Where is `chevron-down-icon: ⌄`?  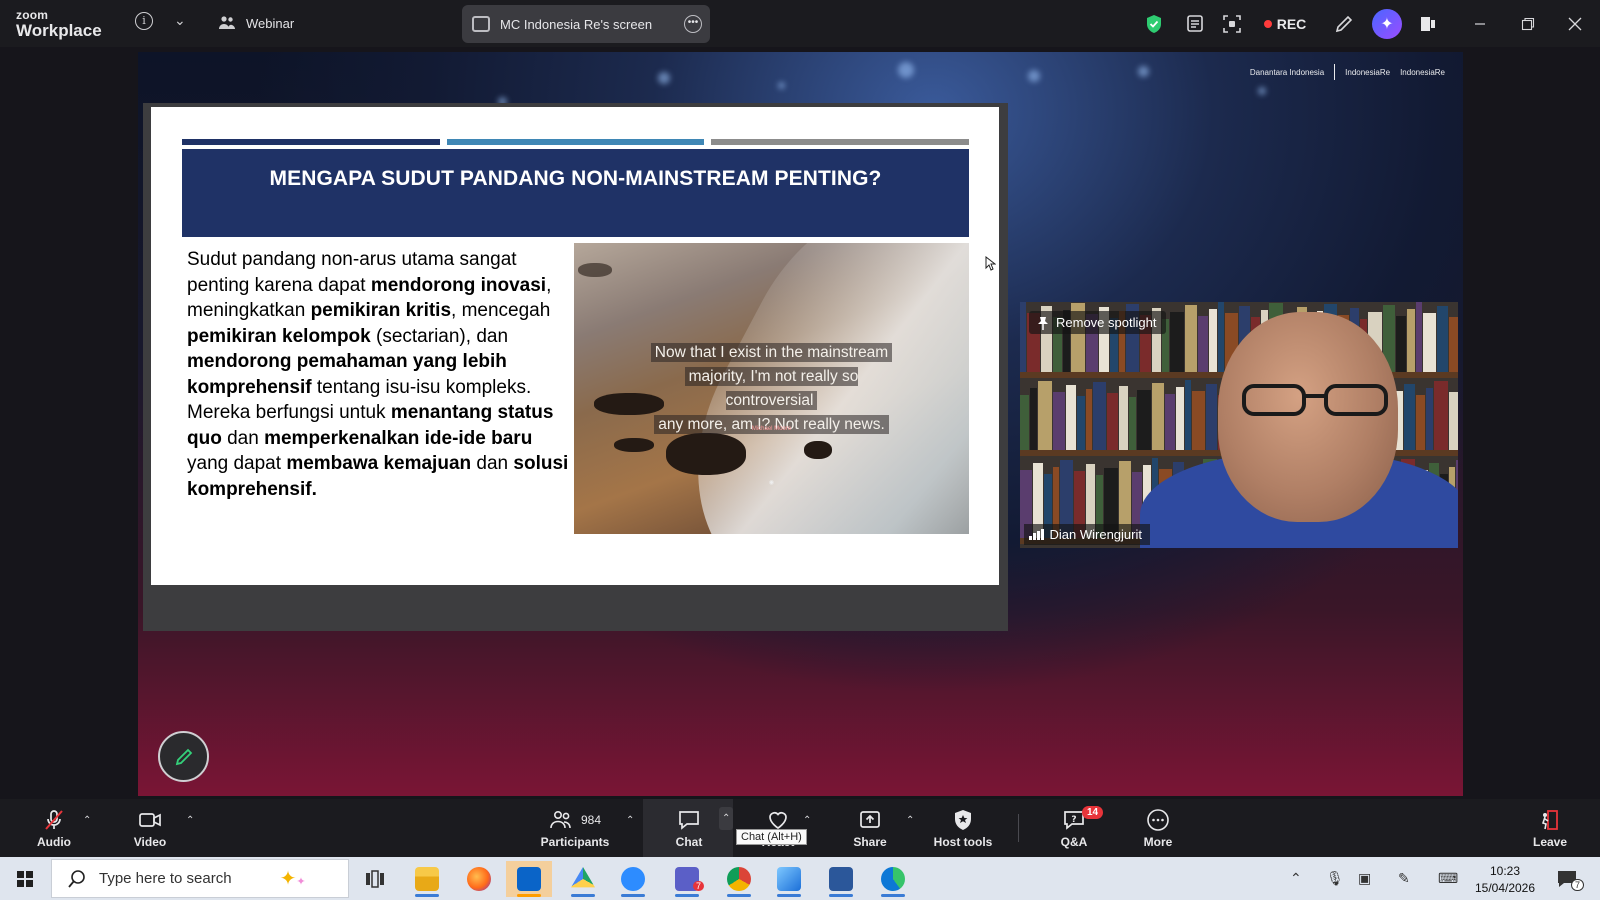 chevron-down-icon: ⌄ is located at coordinates (180, 20).